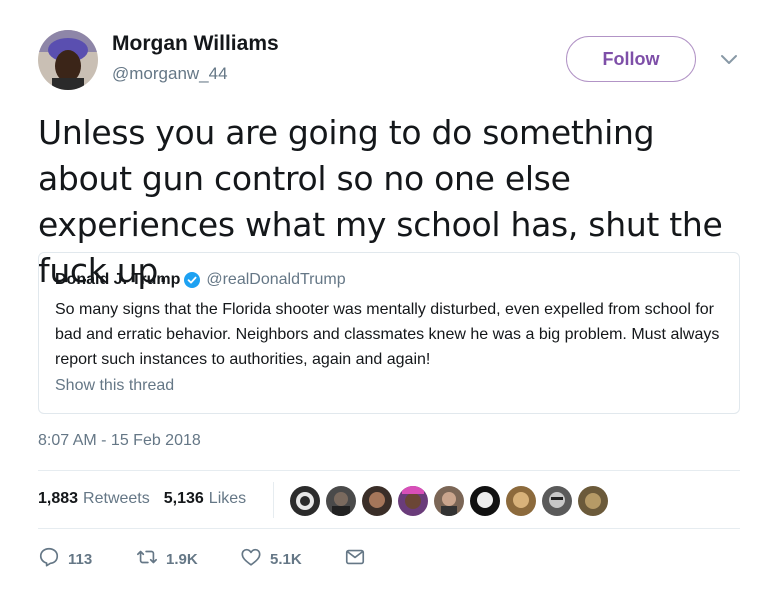 The width and height of the screenshot is (776, 601). Describe the element at coordinates (170, 74) in the screenshot. I see `author-handle: @morganw_44` at that location.